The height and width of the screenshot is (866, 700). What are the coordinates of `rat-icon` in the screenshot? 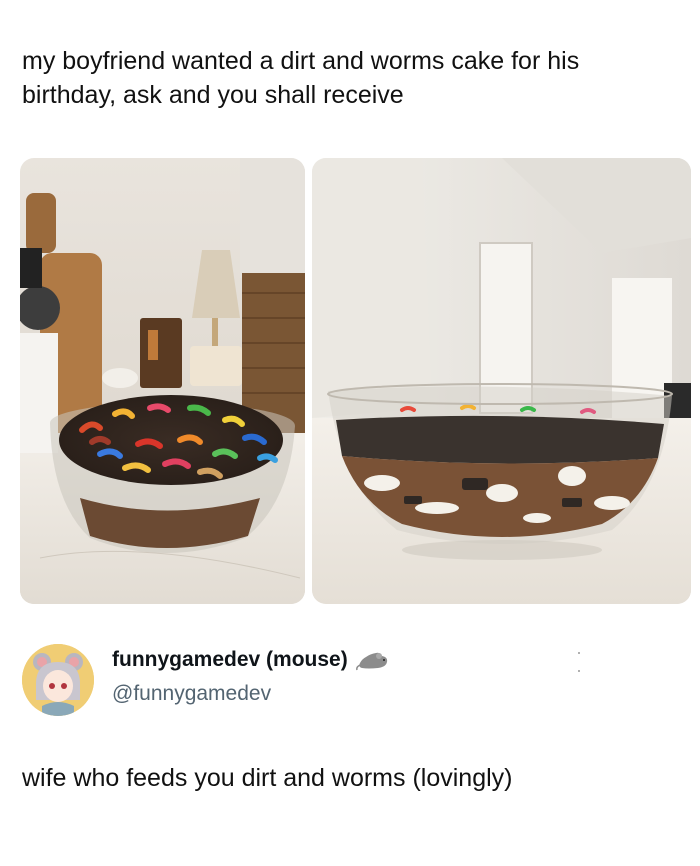 It's located at (372, 660).